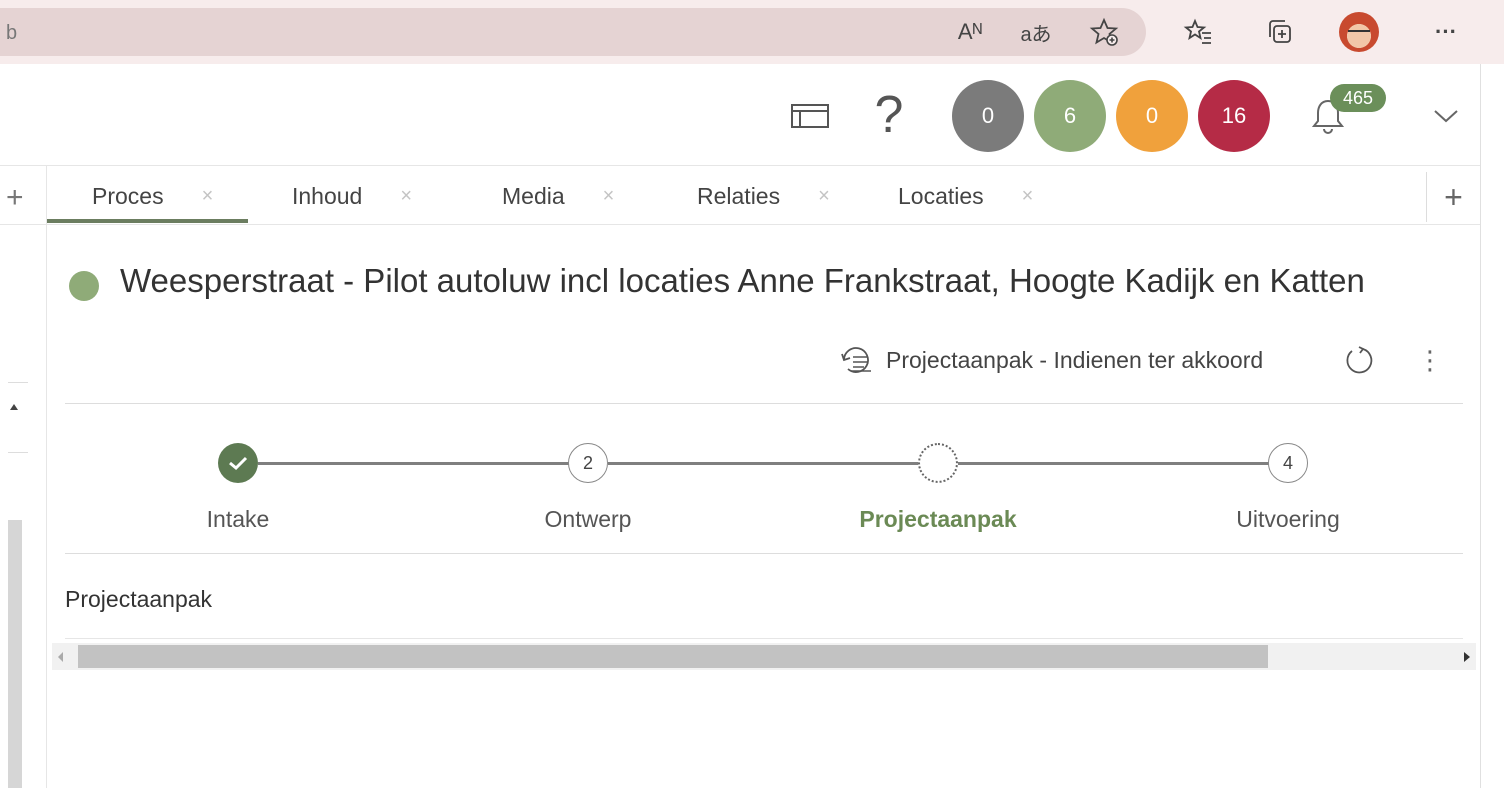  What do you see at coordinates (1104, 32) in the screenshot?
I see `add-favorite-icon` at bounding box center [1104, 32].